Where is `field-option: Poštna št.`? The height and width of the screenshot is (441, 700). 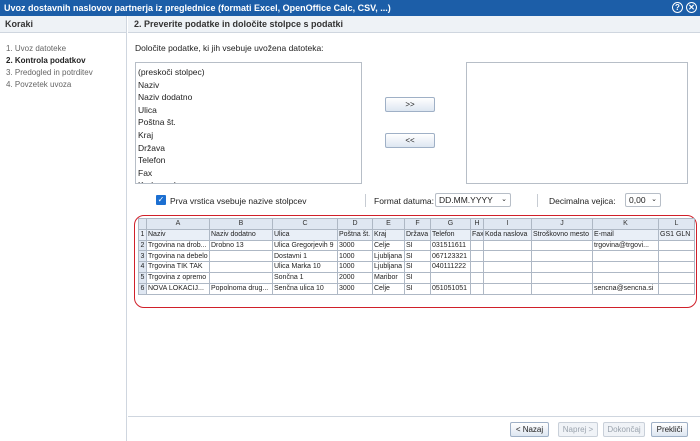
field-option: Poštna št. is located at coordinates (249, 122).